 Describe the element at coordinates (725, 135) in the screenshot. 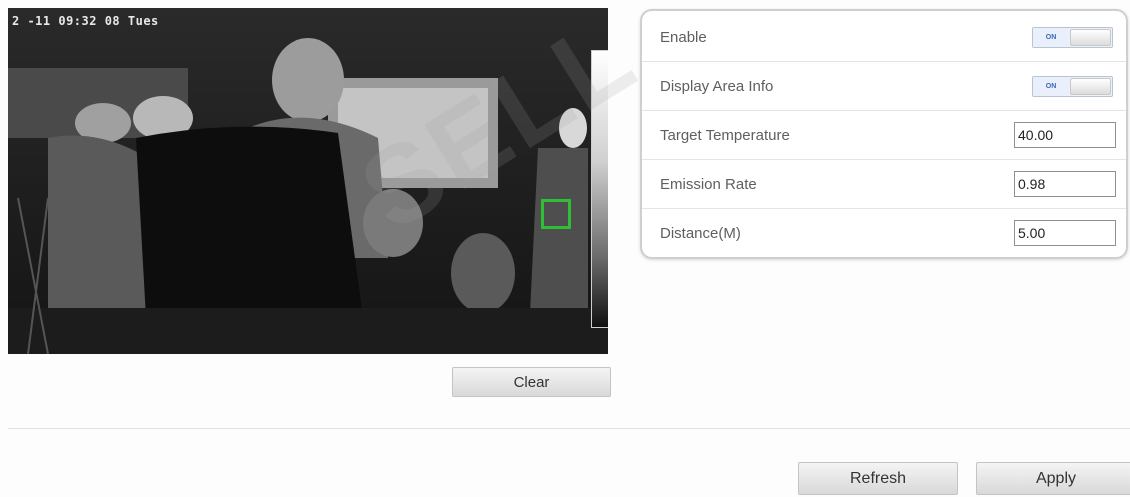

I see `target-temperature-label: Target Temperature` at that location.